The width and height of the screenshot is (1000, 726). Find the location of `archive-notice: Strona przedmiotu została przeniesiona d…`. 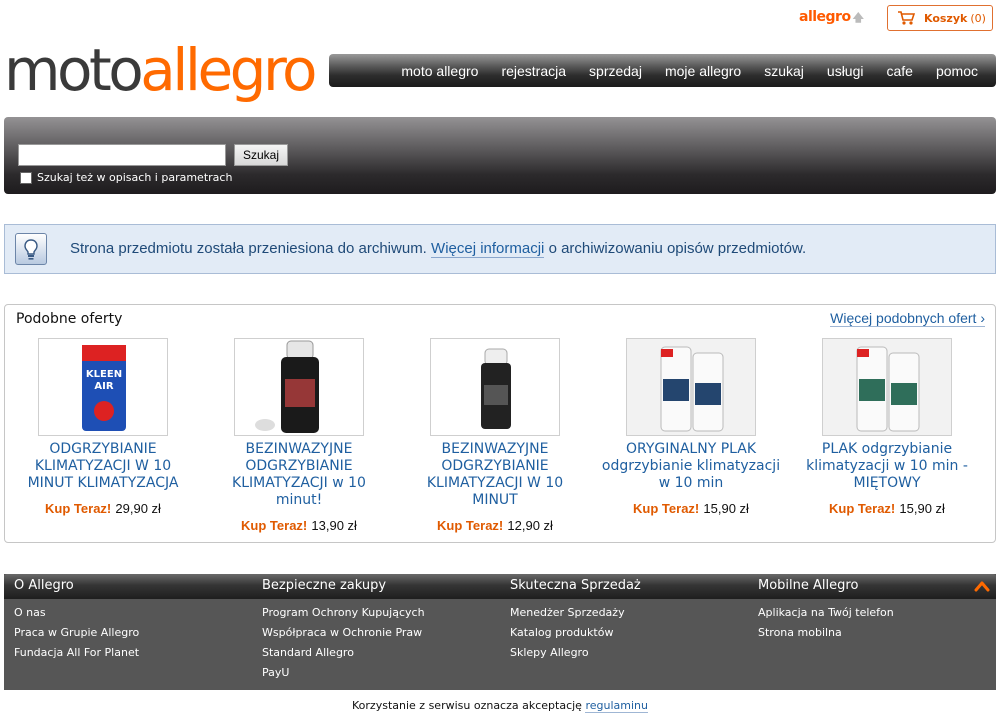

archive-notice: Strona przedmiotu została przeniesiona d… is located at coordinates (500, 249).